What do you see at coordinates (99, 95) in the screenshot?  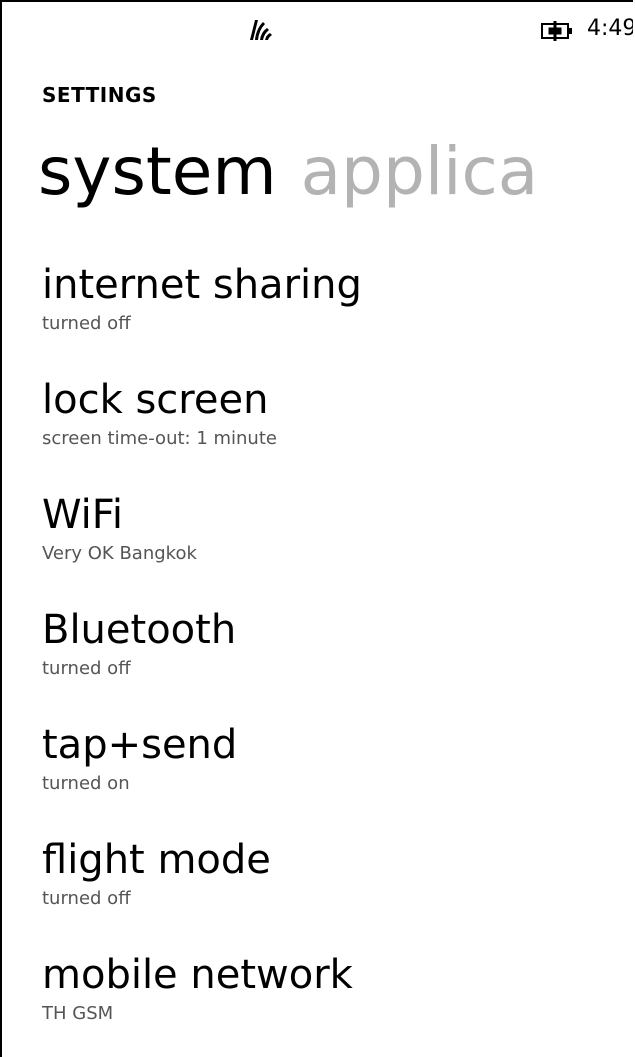 I see `app-title: SETTINGS` at bounding box center [99, 95].